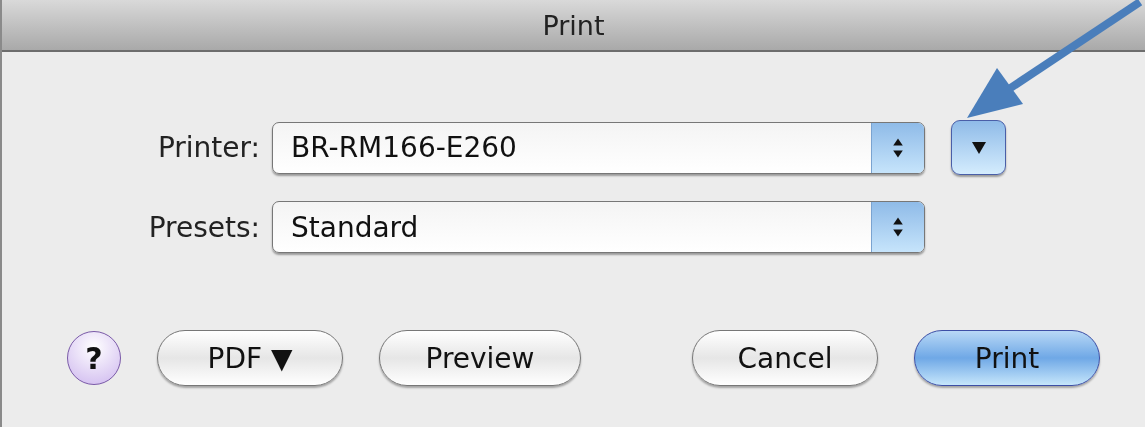  I want to click on field-label: Printer:, so click(208, 147).